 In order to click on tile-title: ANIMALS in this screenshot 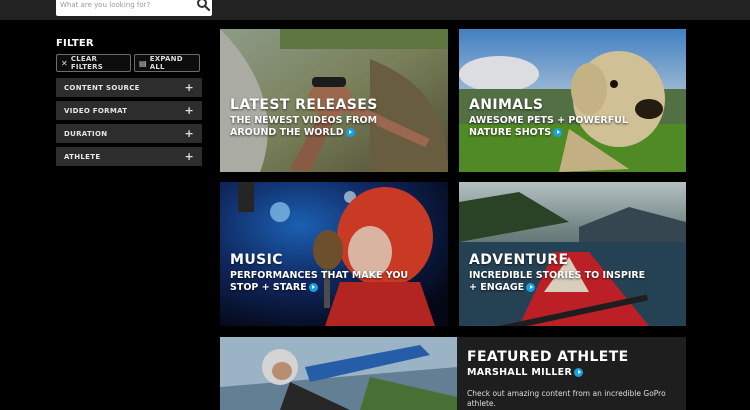, I will do `click(506, 105)`.